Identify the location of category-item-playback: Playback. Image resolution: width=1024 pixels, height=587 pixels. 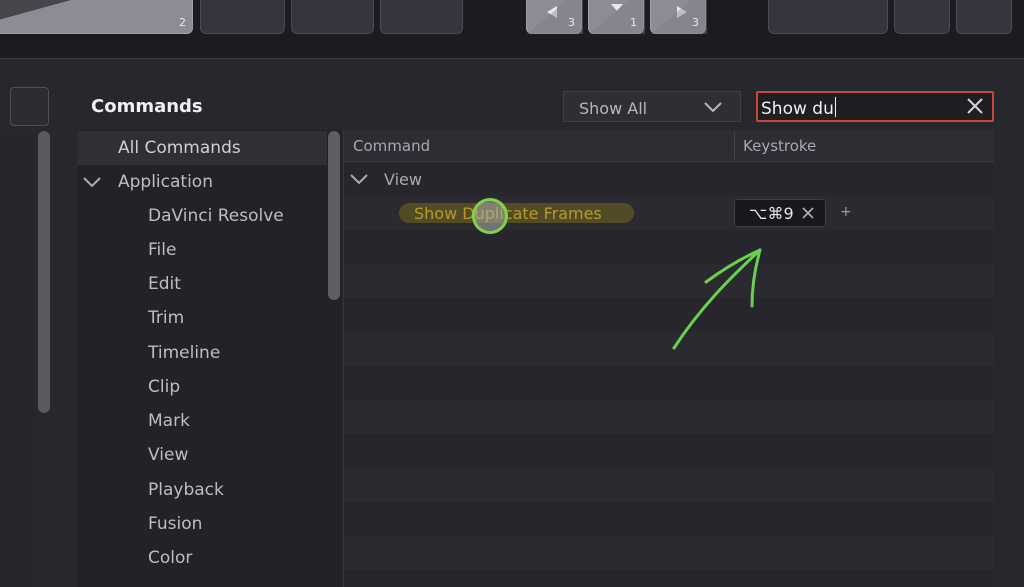
(202, 490).